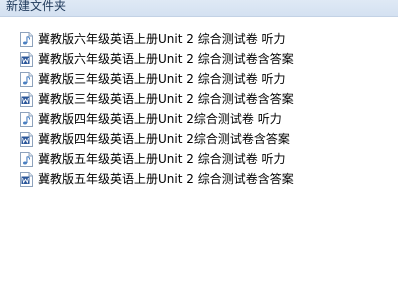 This screenshot has width=398, height=284. What do you see at coordinates (36, 6) in the screenshot?
I see `folder-title: 新建文件夹` at bounding box center [36, 6].